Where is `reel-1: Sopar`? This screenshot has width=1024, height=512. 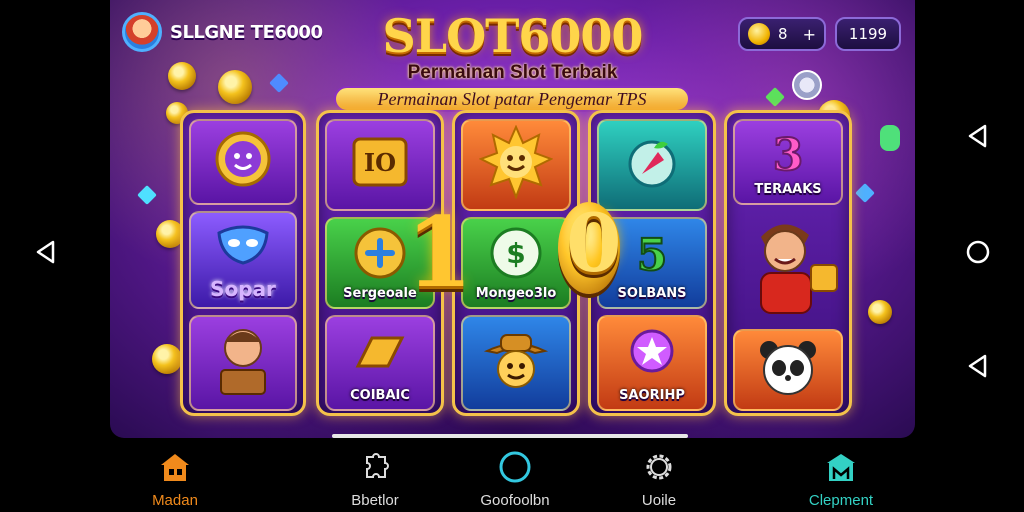
reel-1: Sopar is located at coordinates (243, 263).